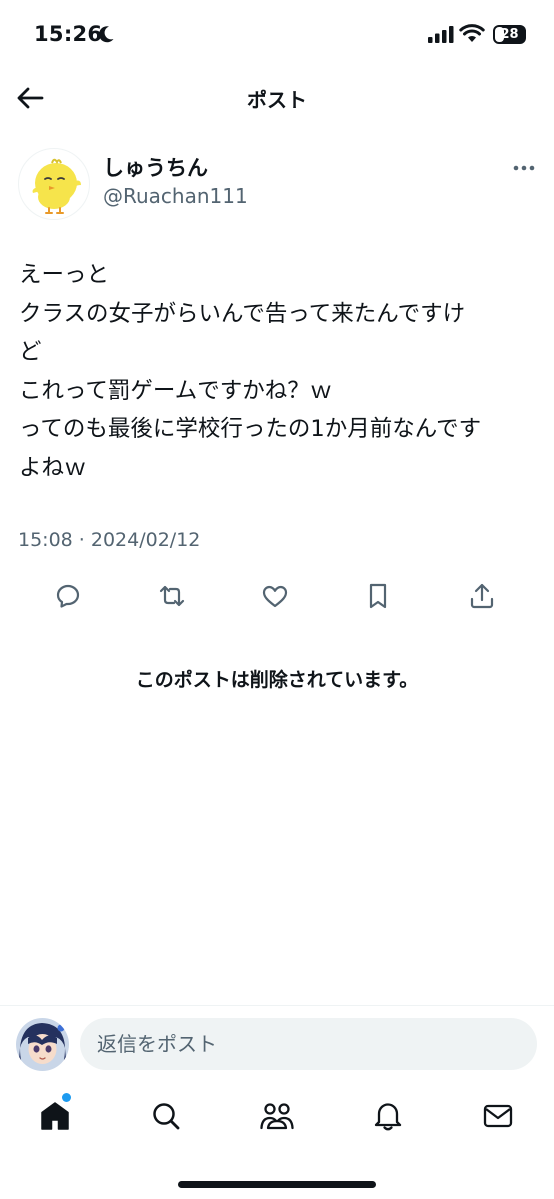  Describe the element at coordinates (308, 1044) in the screenshot. I see `reply-input` at that location.